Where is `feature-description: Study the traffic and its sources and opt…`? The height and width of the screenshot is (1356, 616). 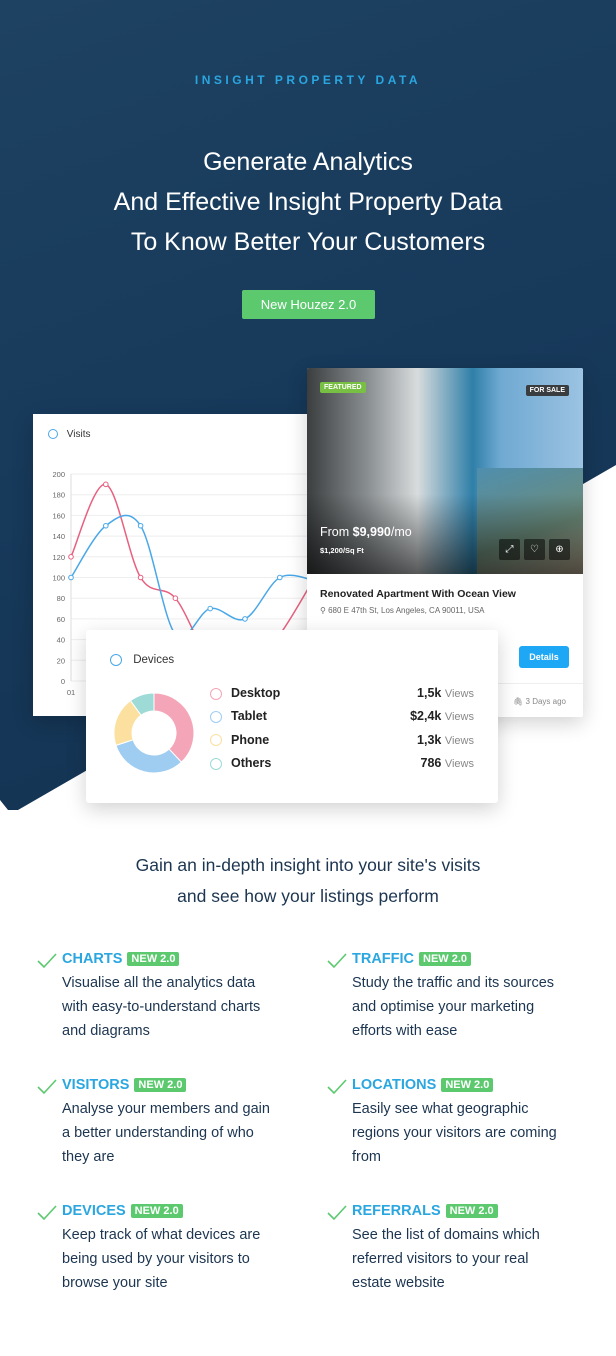 feature-description: Study the traffic and its sources and opt… is located at coordinates (482, 1007).